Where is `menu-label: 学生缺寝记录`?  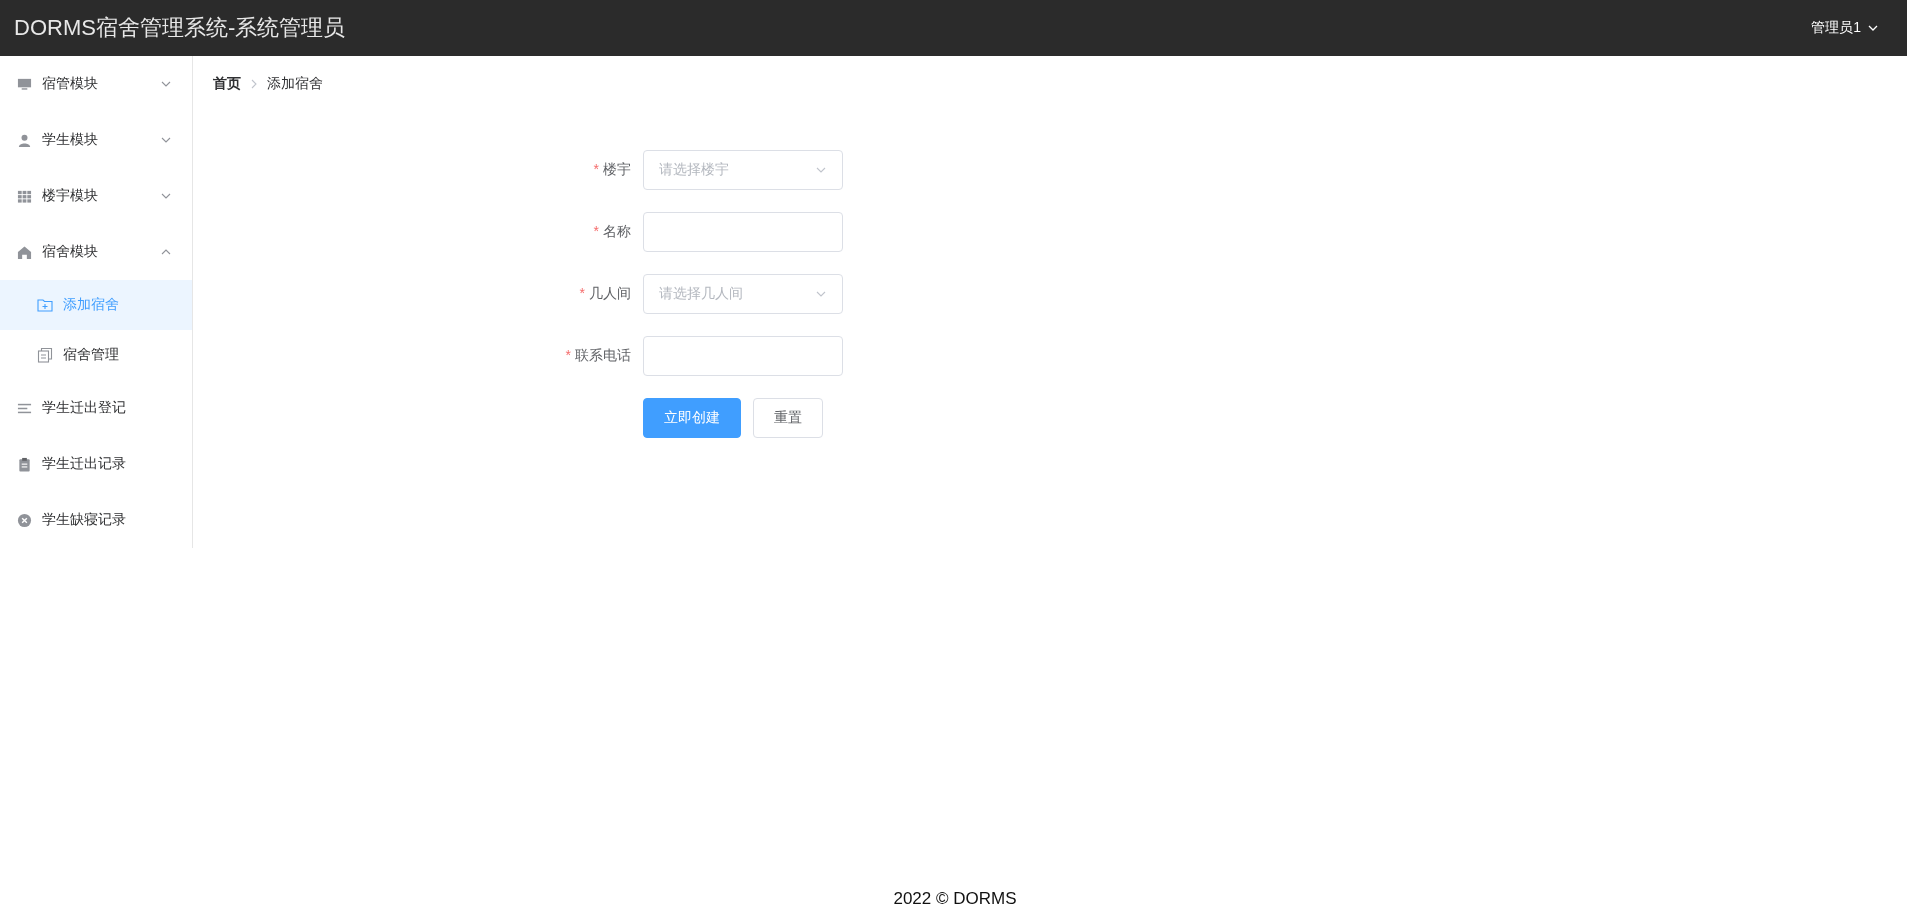
menu-label: 学生缺寝记录 is located at coordinates (84, 520).